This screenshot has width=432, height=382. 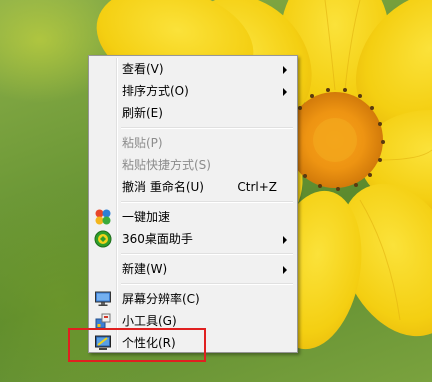 I want to click on menu-item-label: 新建(W), so click(x=145, y=269).